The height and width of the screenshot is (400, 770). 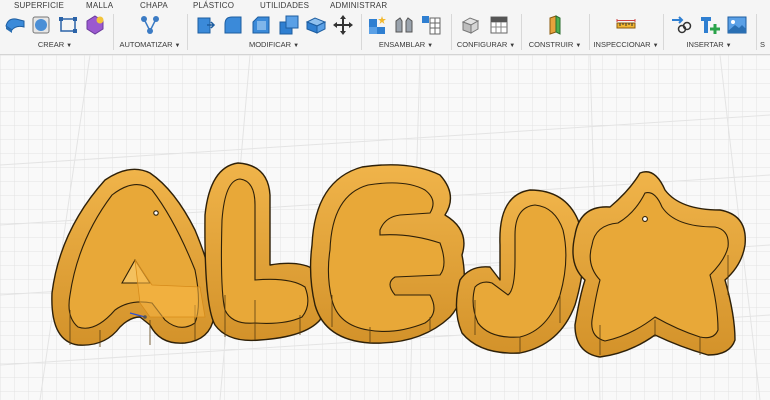 I want to click on extrude-icon, so click(x=15, y=25).